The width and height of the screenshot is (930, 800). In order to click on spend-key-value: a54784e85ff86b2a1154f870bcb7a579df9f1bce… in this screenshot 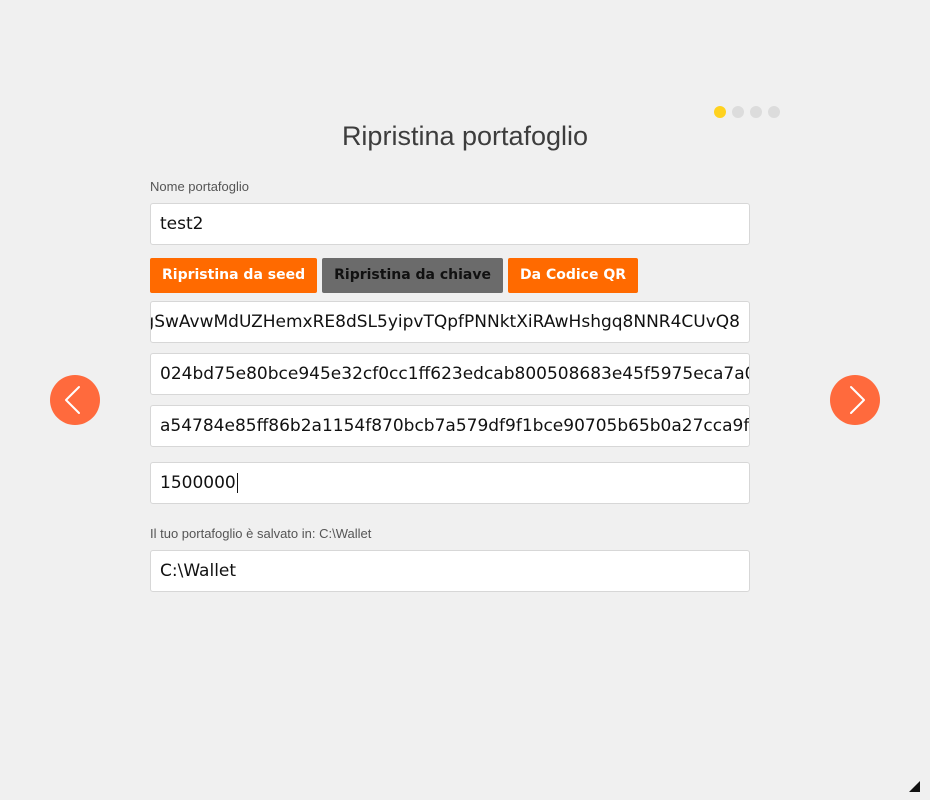, I will do `click(455, 426)`.